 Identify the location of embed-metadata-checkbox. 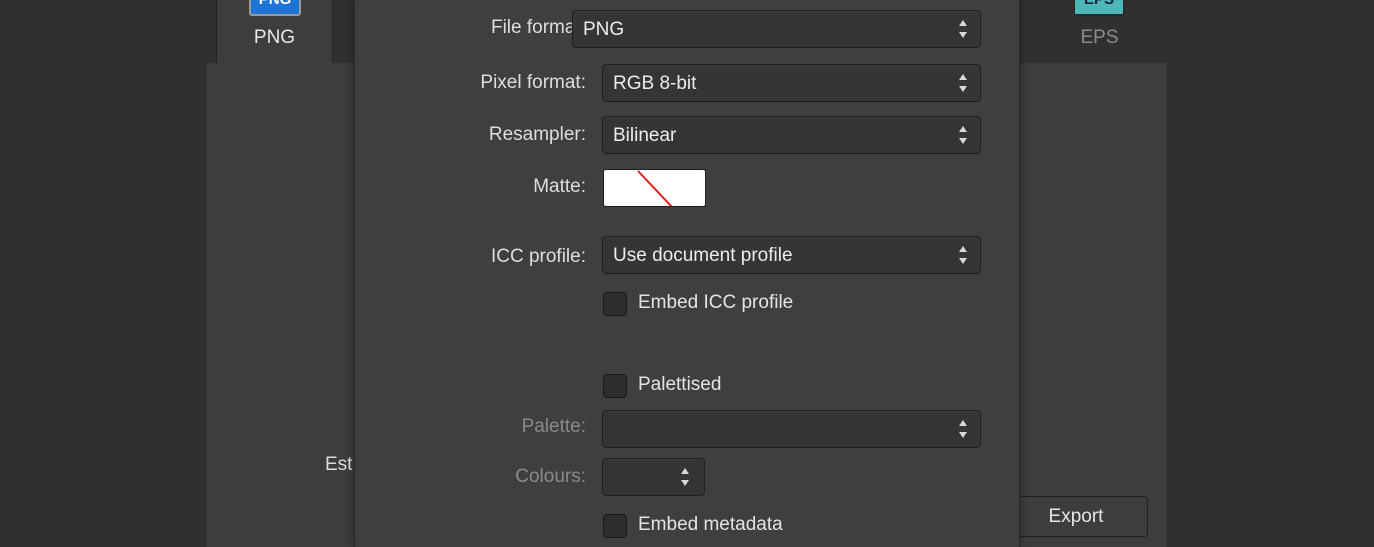
(615, 526).